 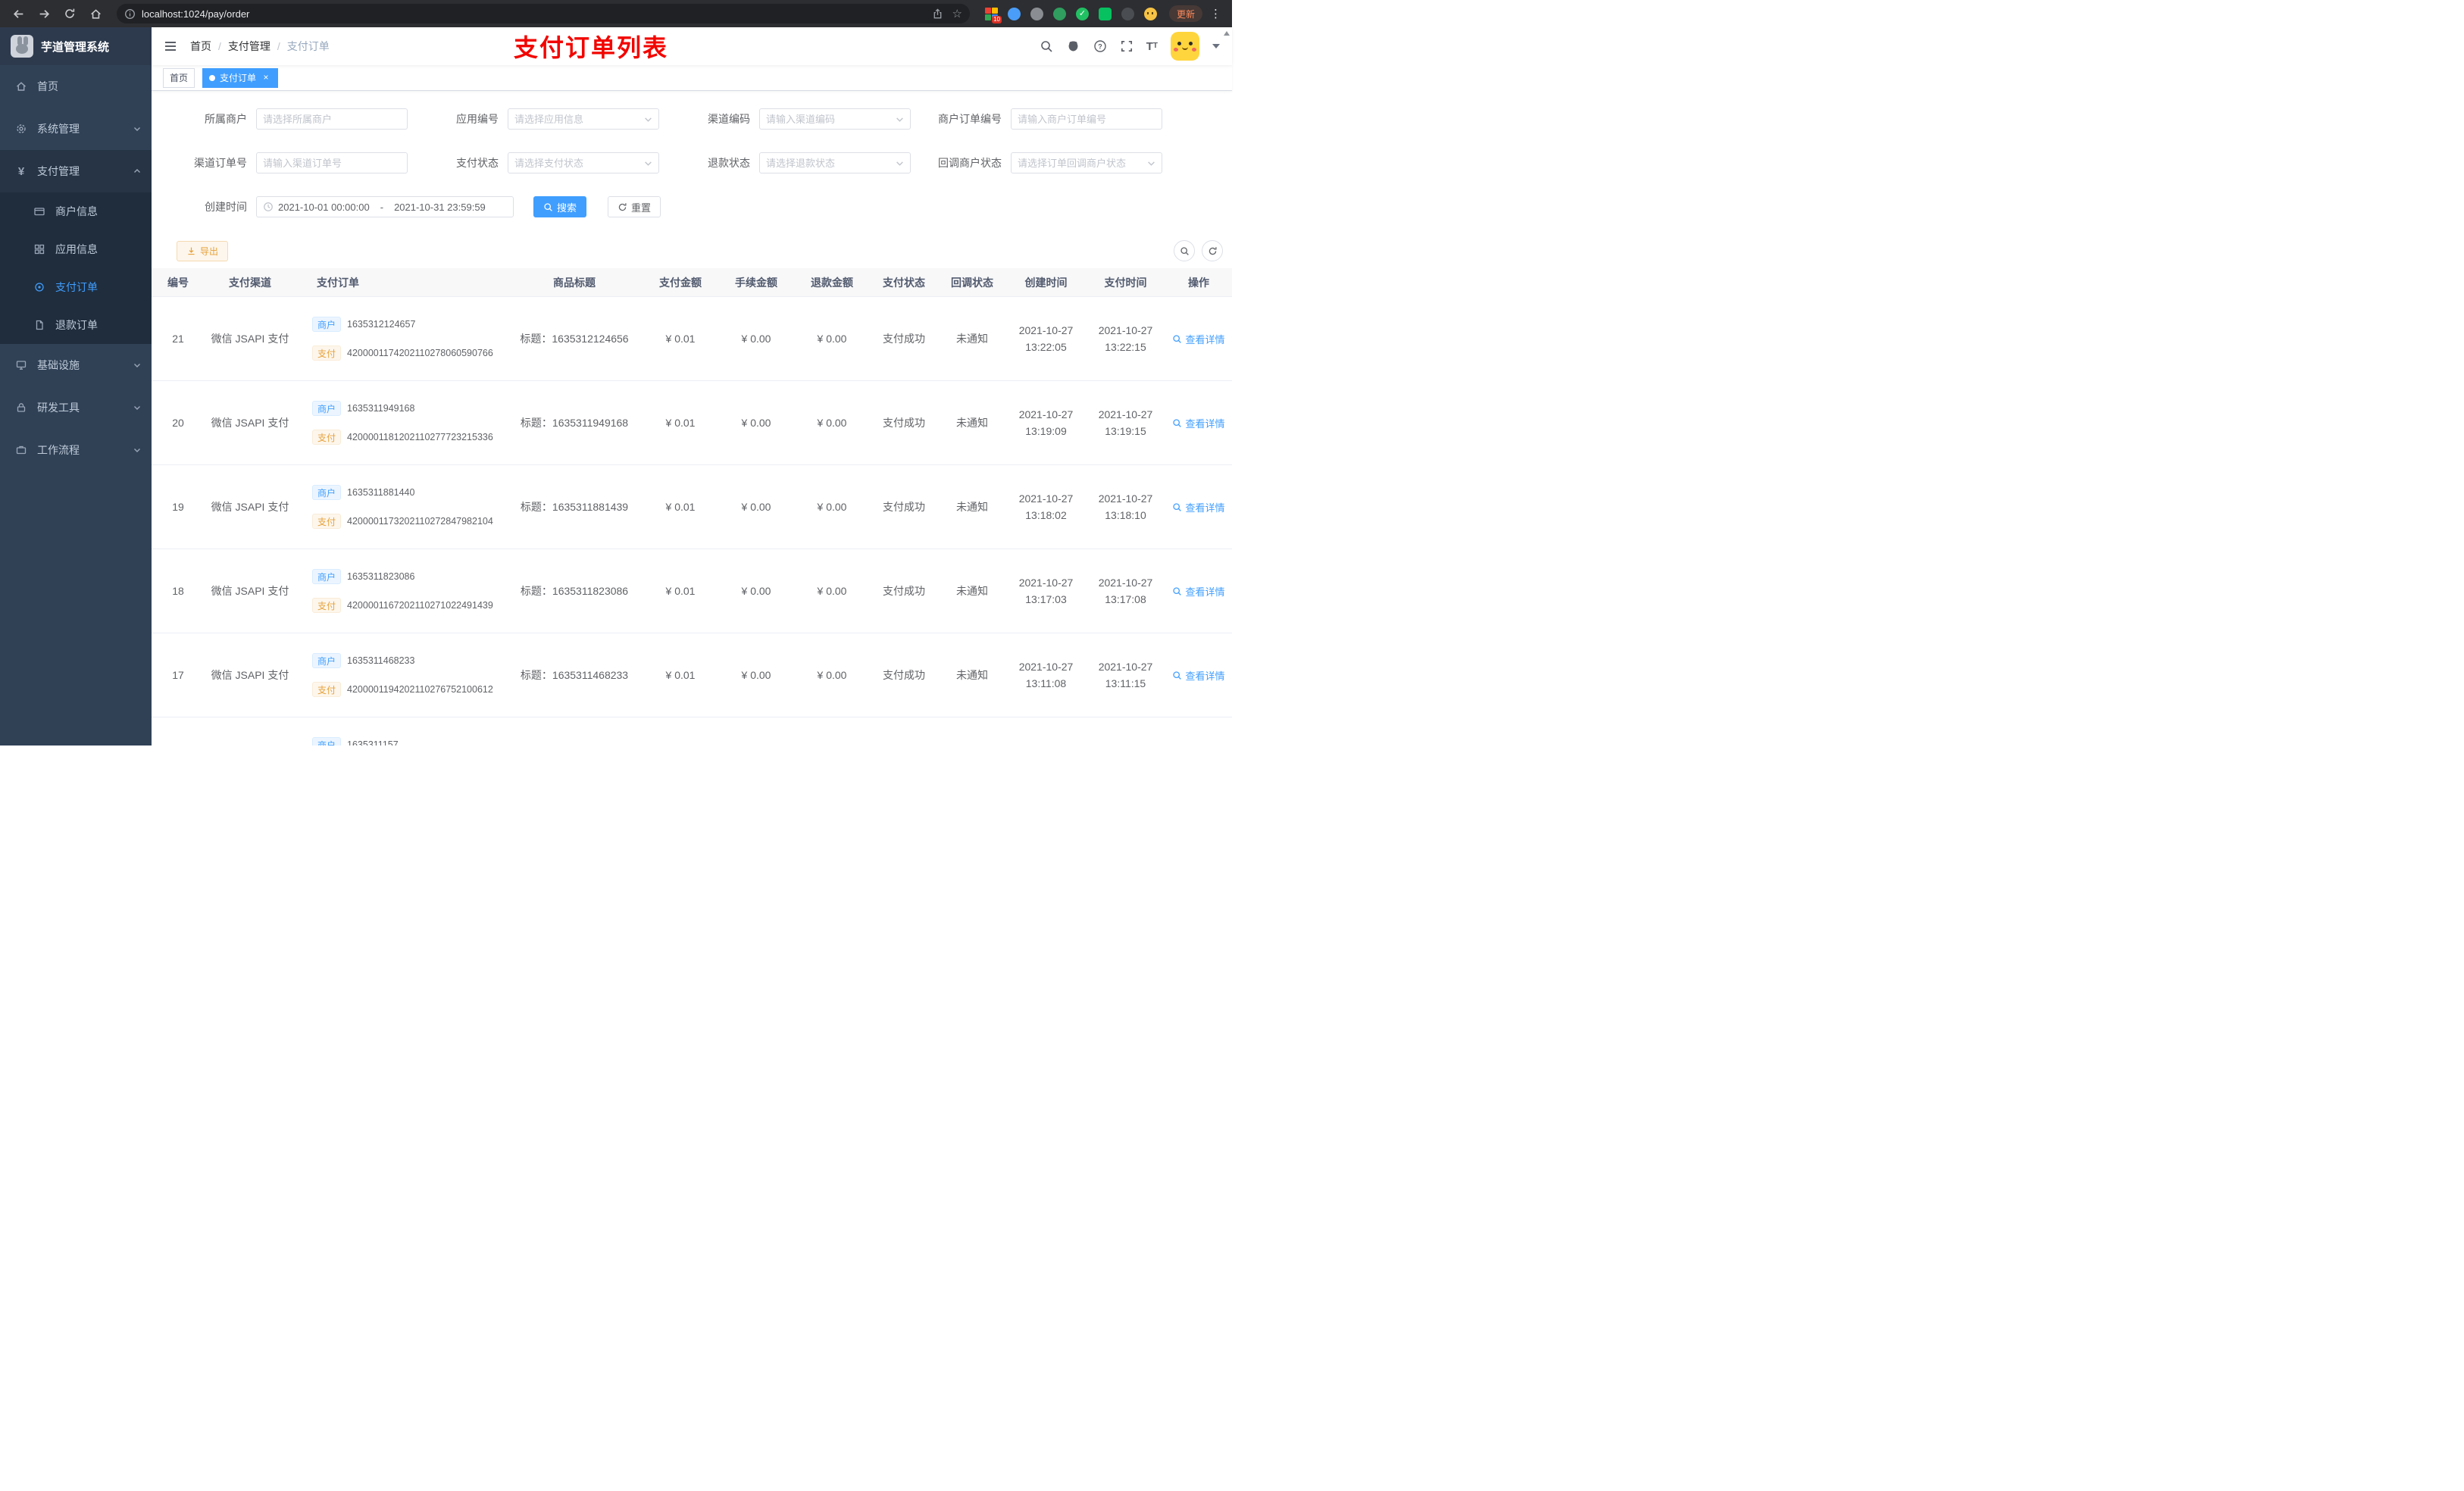 I want to click on cell-notify: 未通知, so click(x=972, y=591).